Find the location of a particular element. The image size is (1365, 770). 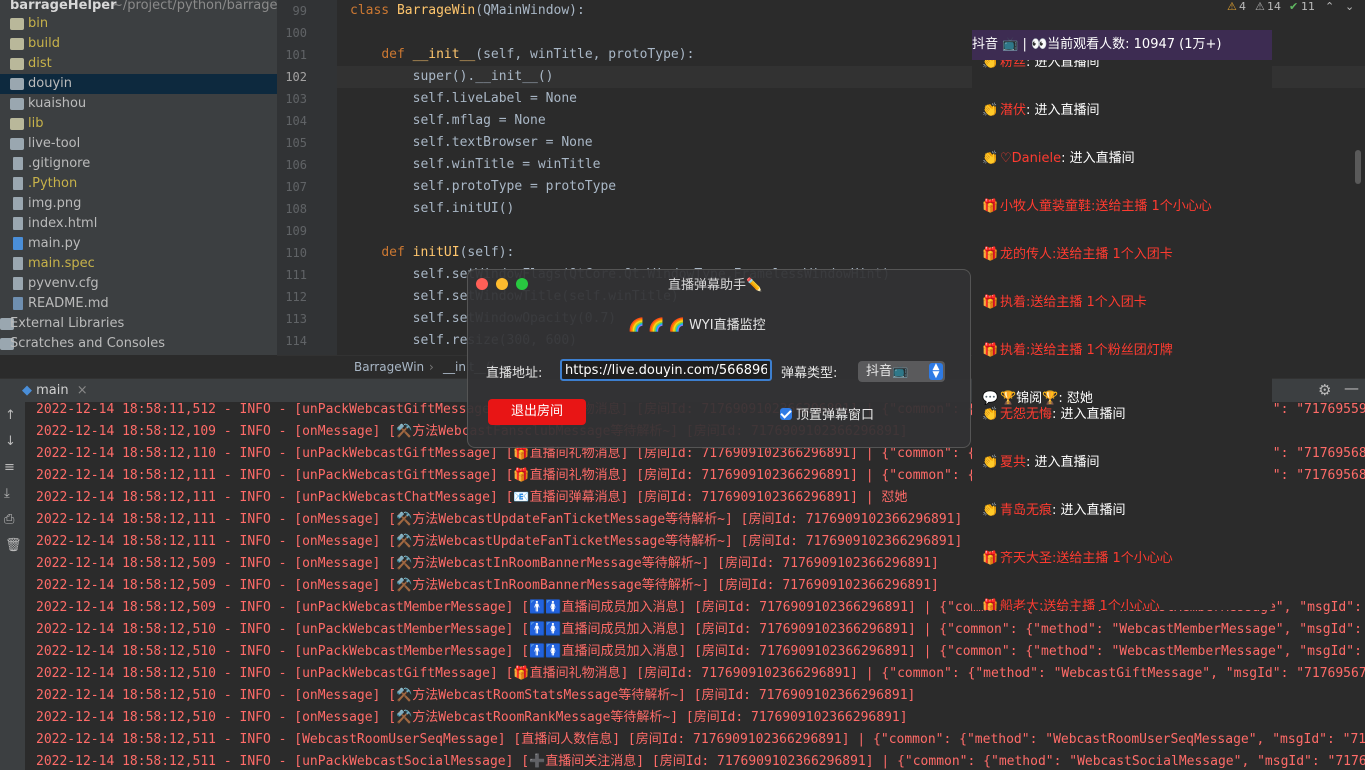

tree-item: lib is located at coordinates (138, 124).